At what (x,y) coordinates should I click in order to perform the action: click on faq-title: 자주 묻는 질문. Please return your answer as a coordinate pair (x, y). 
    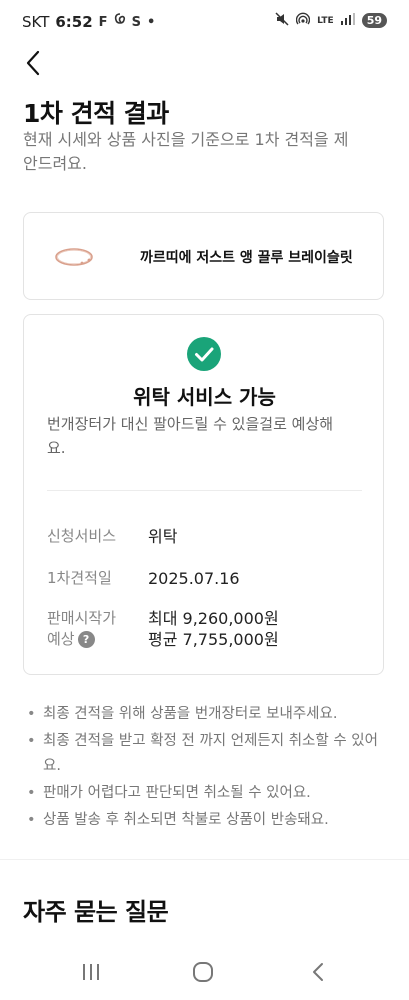
    Looking at the image, I should click on (96, 912).